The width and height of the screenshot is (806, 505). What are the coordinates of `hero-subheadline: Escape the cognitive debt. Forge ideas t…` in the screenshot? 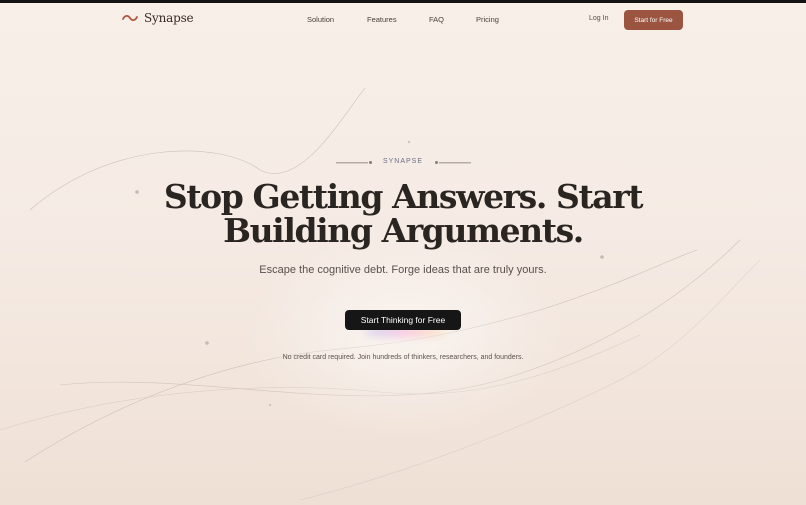 It's located at (403, 270).